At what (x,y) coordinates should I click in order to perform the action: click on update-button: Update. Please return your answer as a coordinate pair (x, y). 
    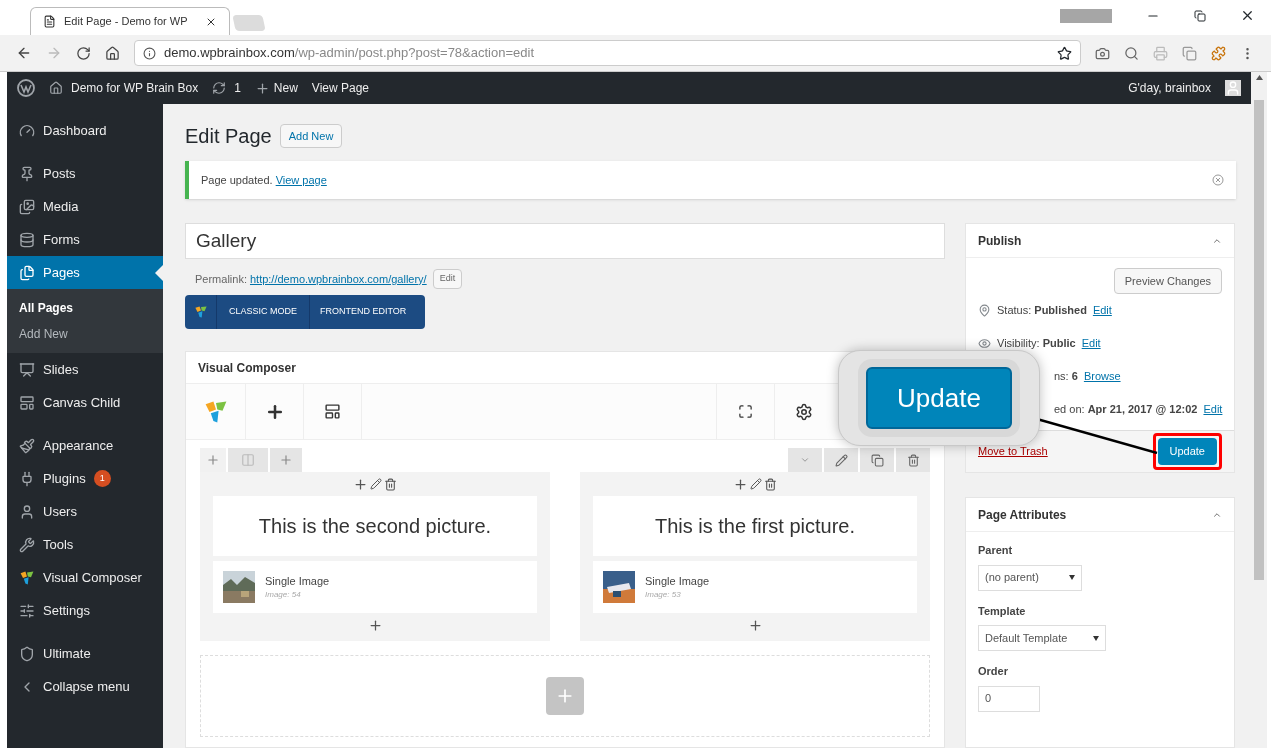
    Looking at the image, I should click on (1187, 451).